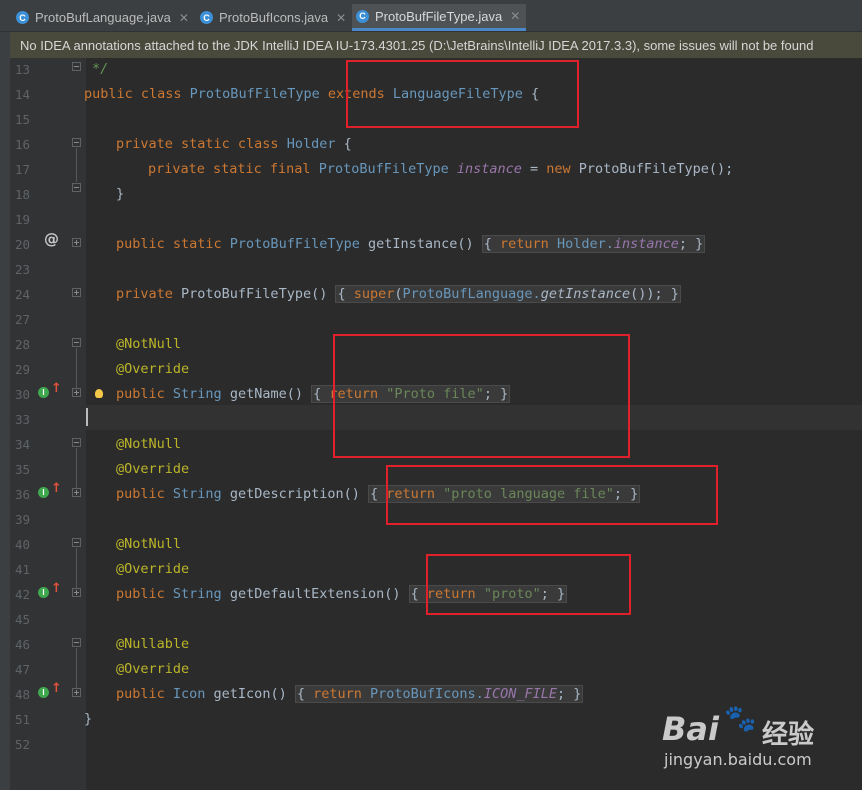 This screenshot has width=862, height=790. I want to click on line-number: 35, so click(22, 469).